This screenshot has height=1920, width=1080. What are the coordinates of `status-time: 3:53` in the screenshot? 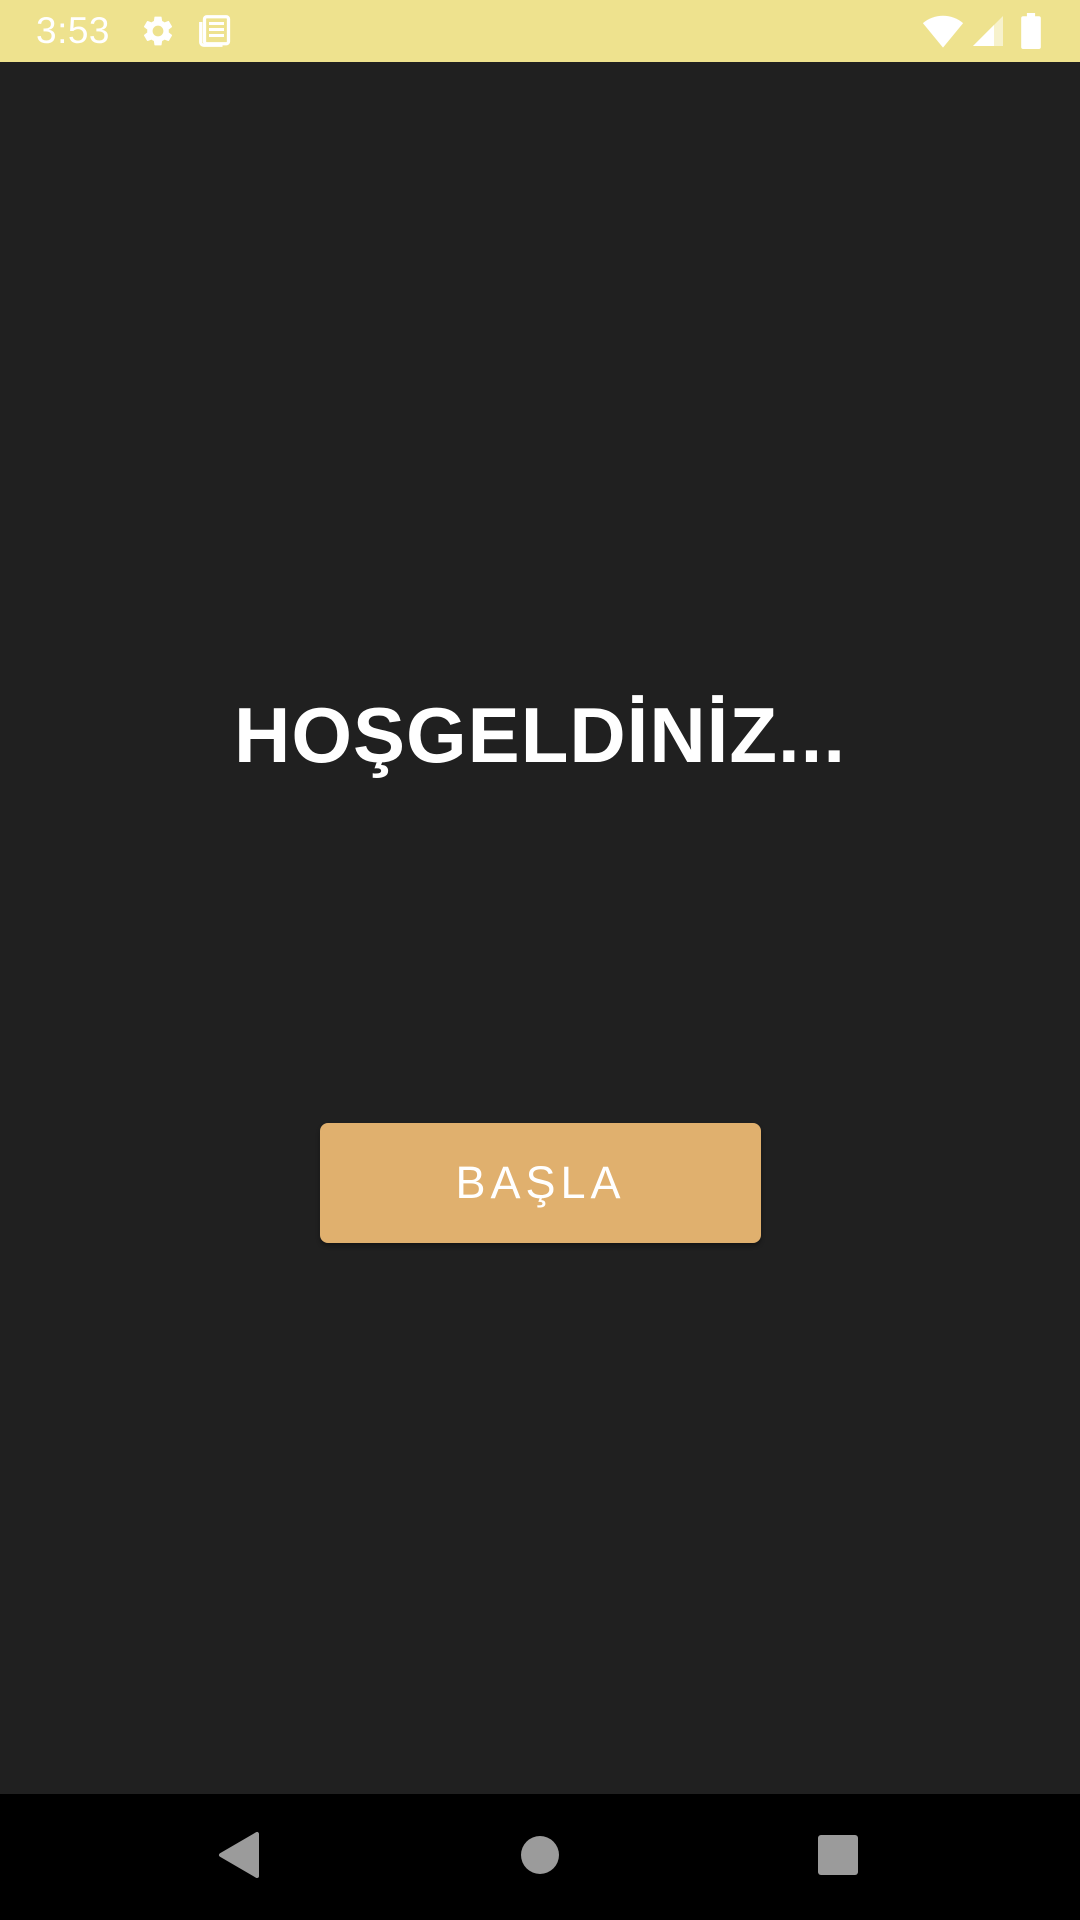 It's located at (73, 30).